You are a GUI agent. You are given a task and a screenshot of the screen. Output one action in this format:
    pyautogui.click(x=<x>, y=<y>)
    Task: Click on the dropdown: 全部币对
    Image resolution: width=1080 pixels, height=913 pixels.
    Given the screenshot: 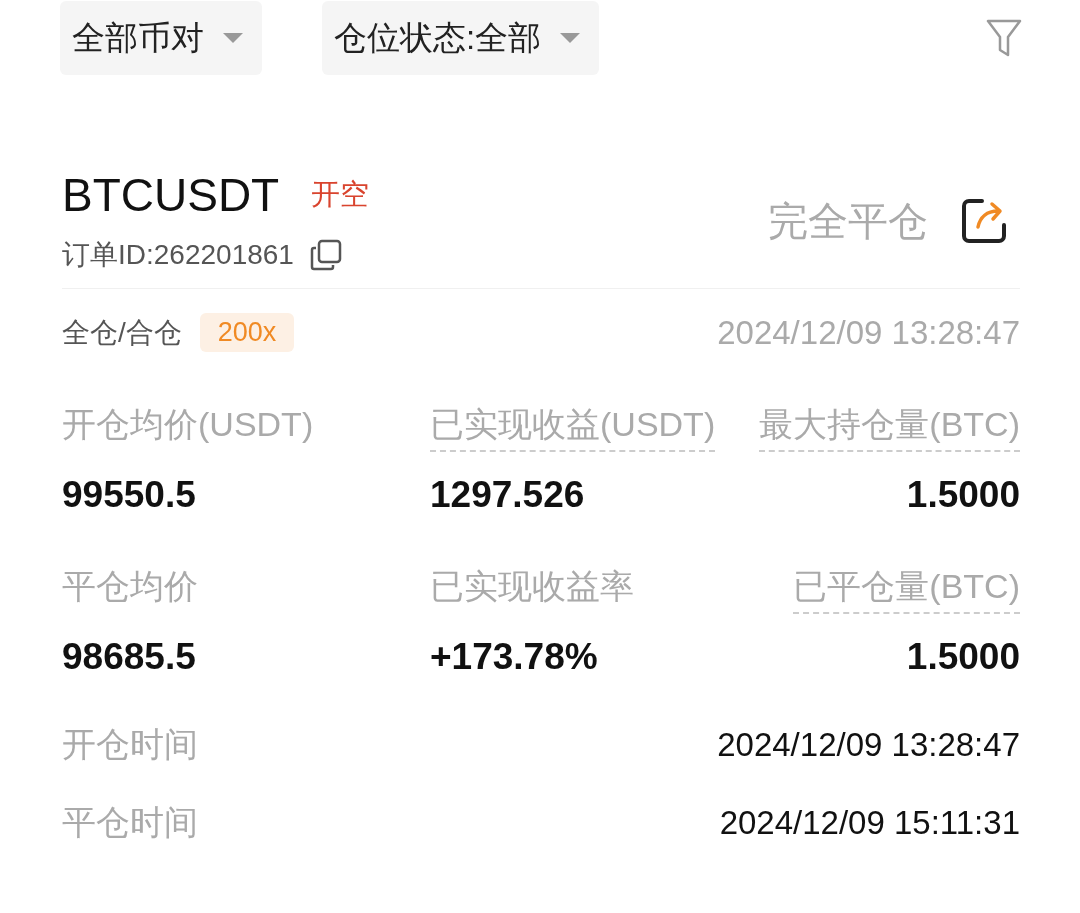 What is the action you would take?
    pyautogui.click(x=161, y=38)
    